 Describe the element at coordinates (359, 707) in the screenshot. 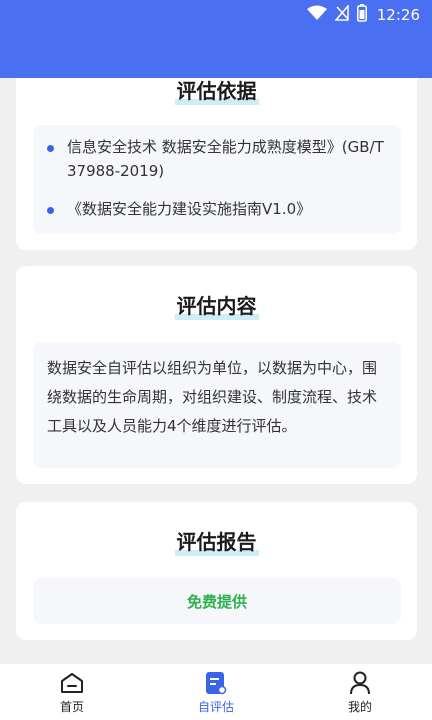

I see `tab-mine-label: 我的` at that location.